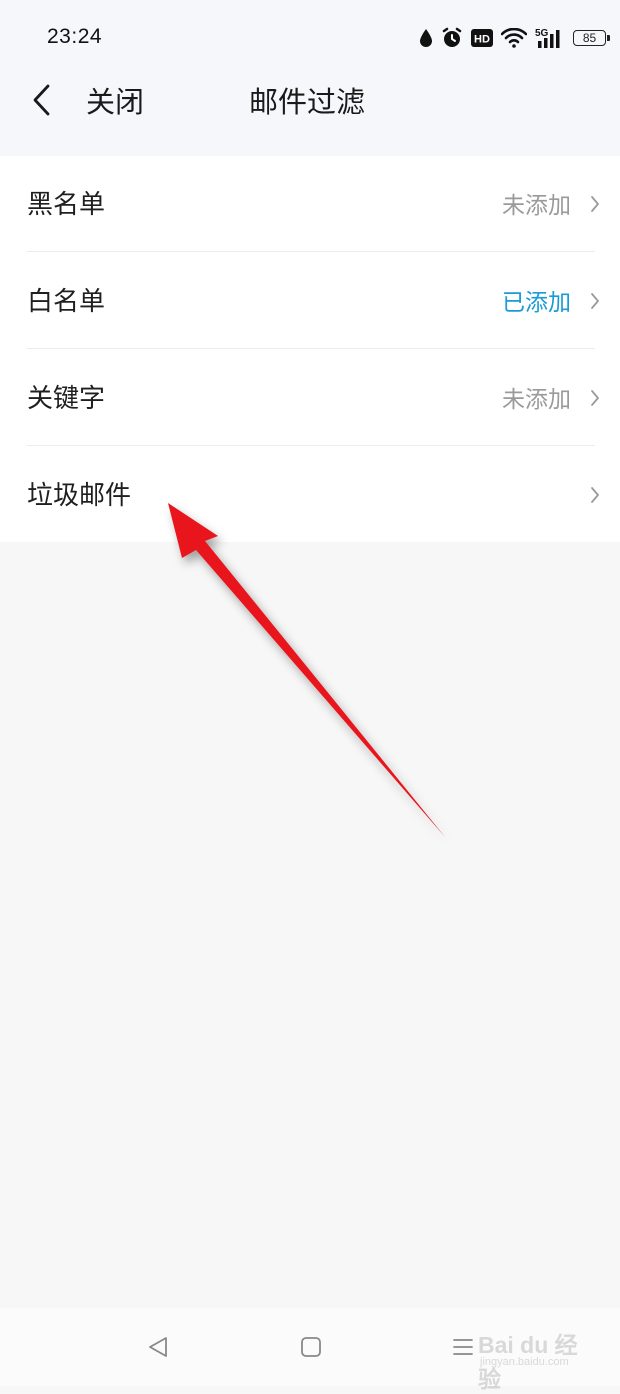  Describe the element at coordinates (158, 1347) in the screenshot. I see `triangle-back-icon` at that location.